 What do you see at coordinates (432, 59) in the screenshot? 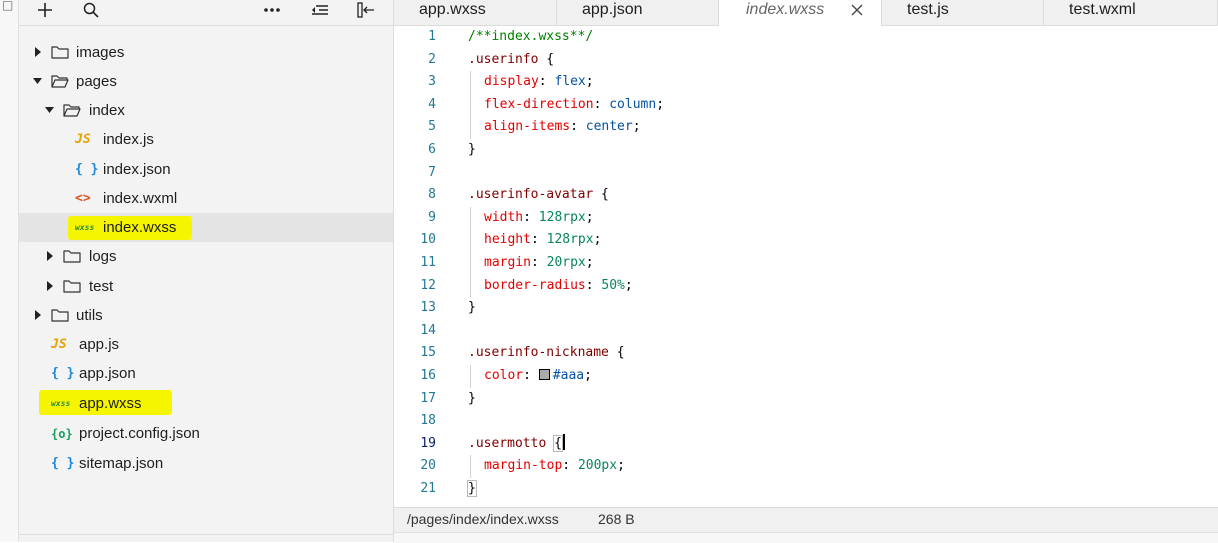
I see `line-number: 2` at bounding box center [432, 59].